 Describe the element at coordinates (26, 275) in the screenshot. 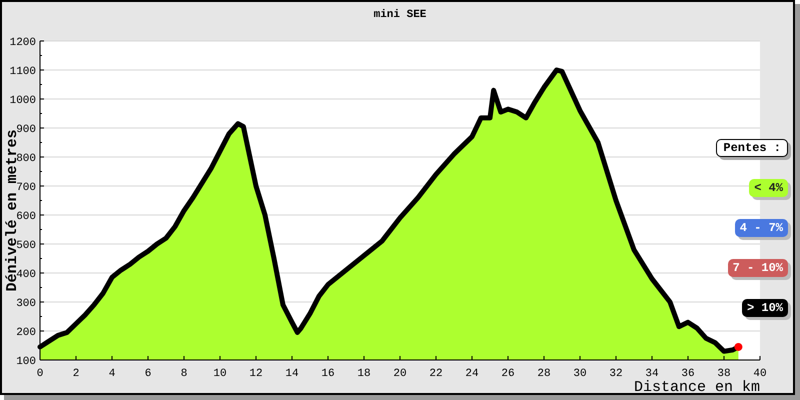

I see `y-tick-label: 400` at that location.